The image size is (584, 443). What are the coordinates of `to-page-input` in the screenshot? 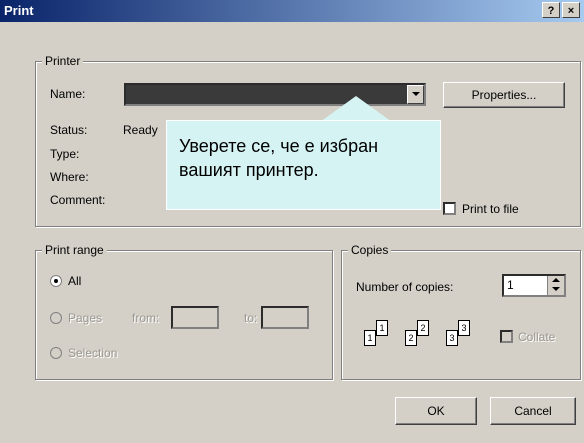 It's located at (285, 317).